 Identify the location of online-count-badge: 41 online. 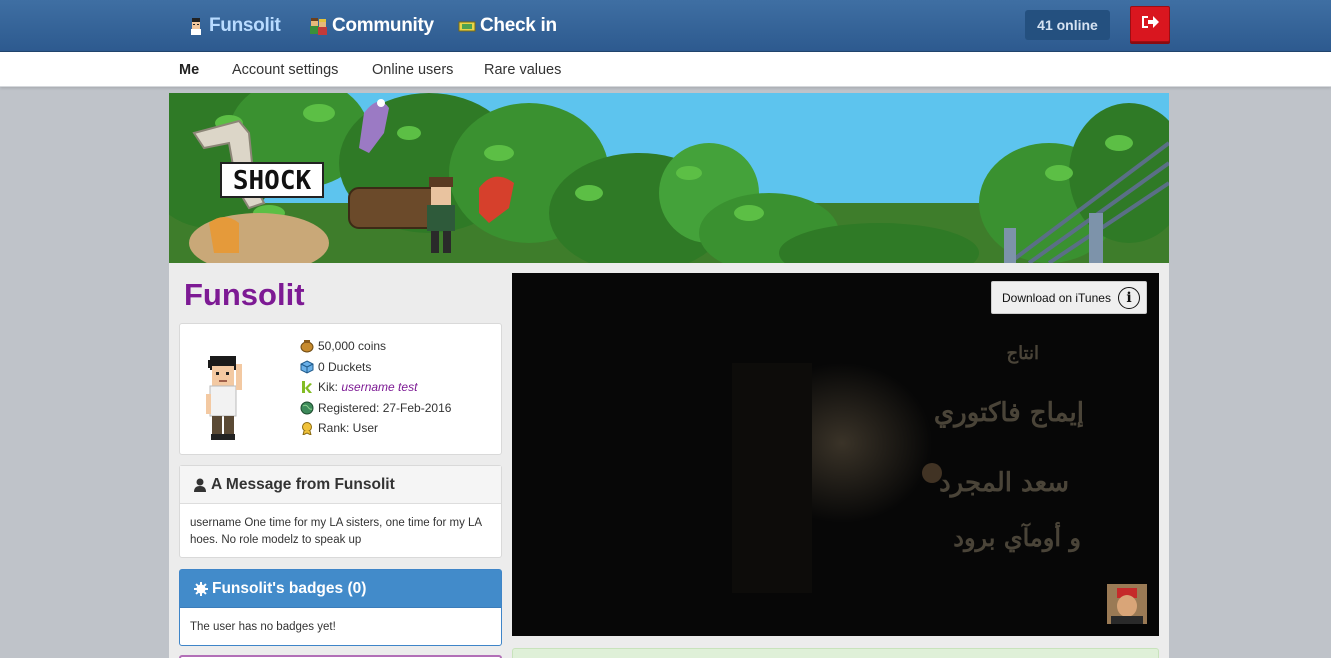
(1067, 25).